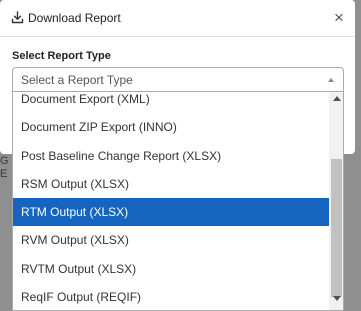 This screenshot has width=361, height=311. I want to click on background-text-fragment: E, so click(4, 174).